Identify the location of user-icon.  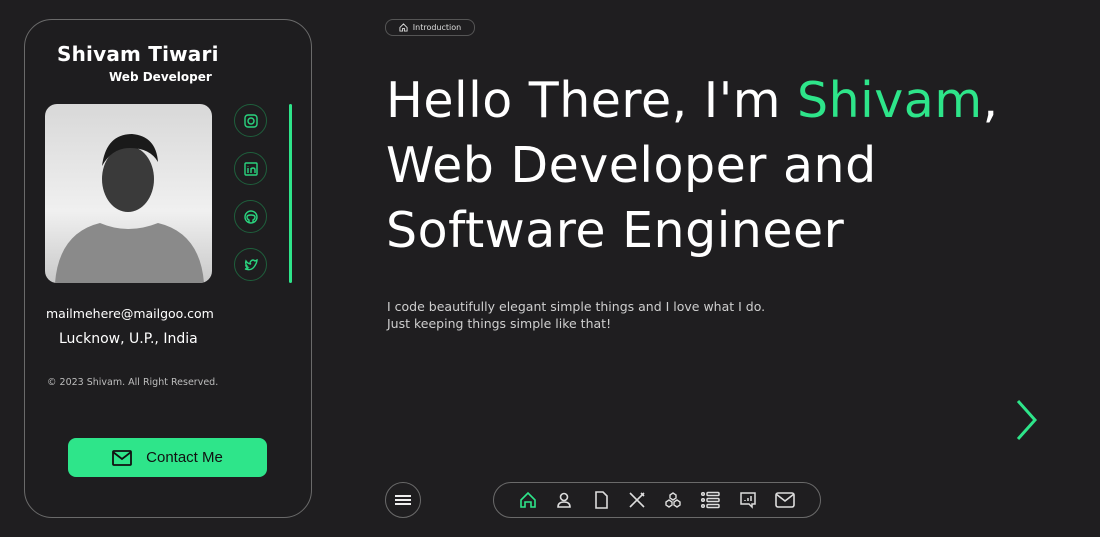
(564, 500).